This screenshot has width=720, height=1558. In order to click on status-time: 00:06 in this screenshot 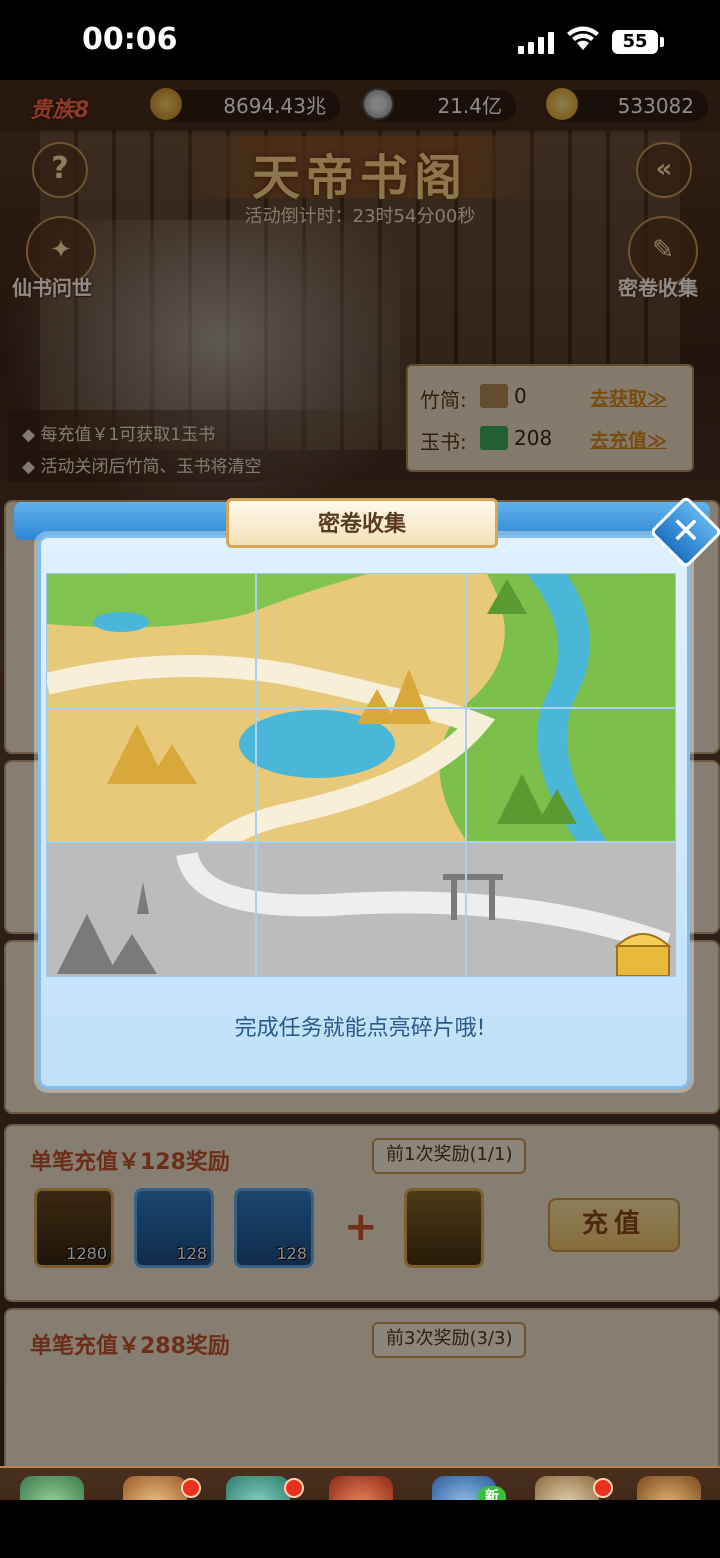, I will do `click(130, 39)`.